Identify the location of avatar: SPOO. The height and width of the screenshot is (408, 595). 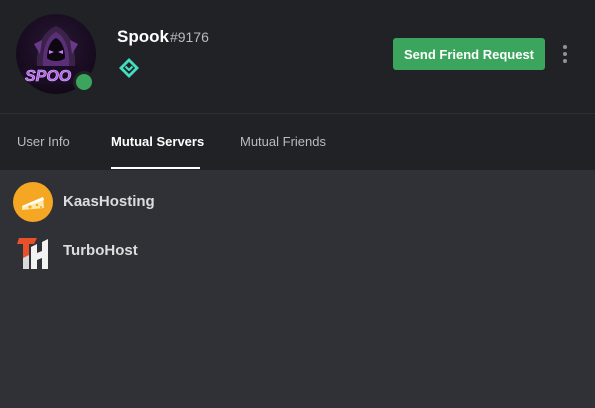
(56, 54).